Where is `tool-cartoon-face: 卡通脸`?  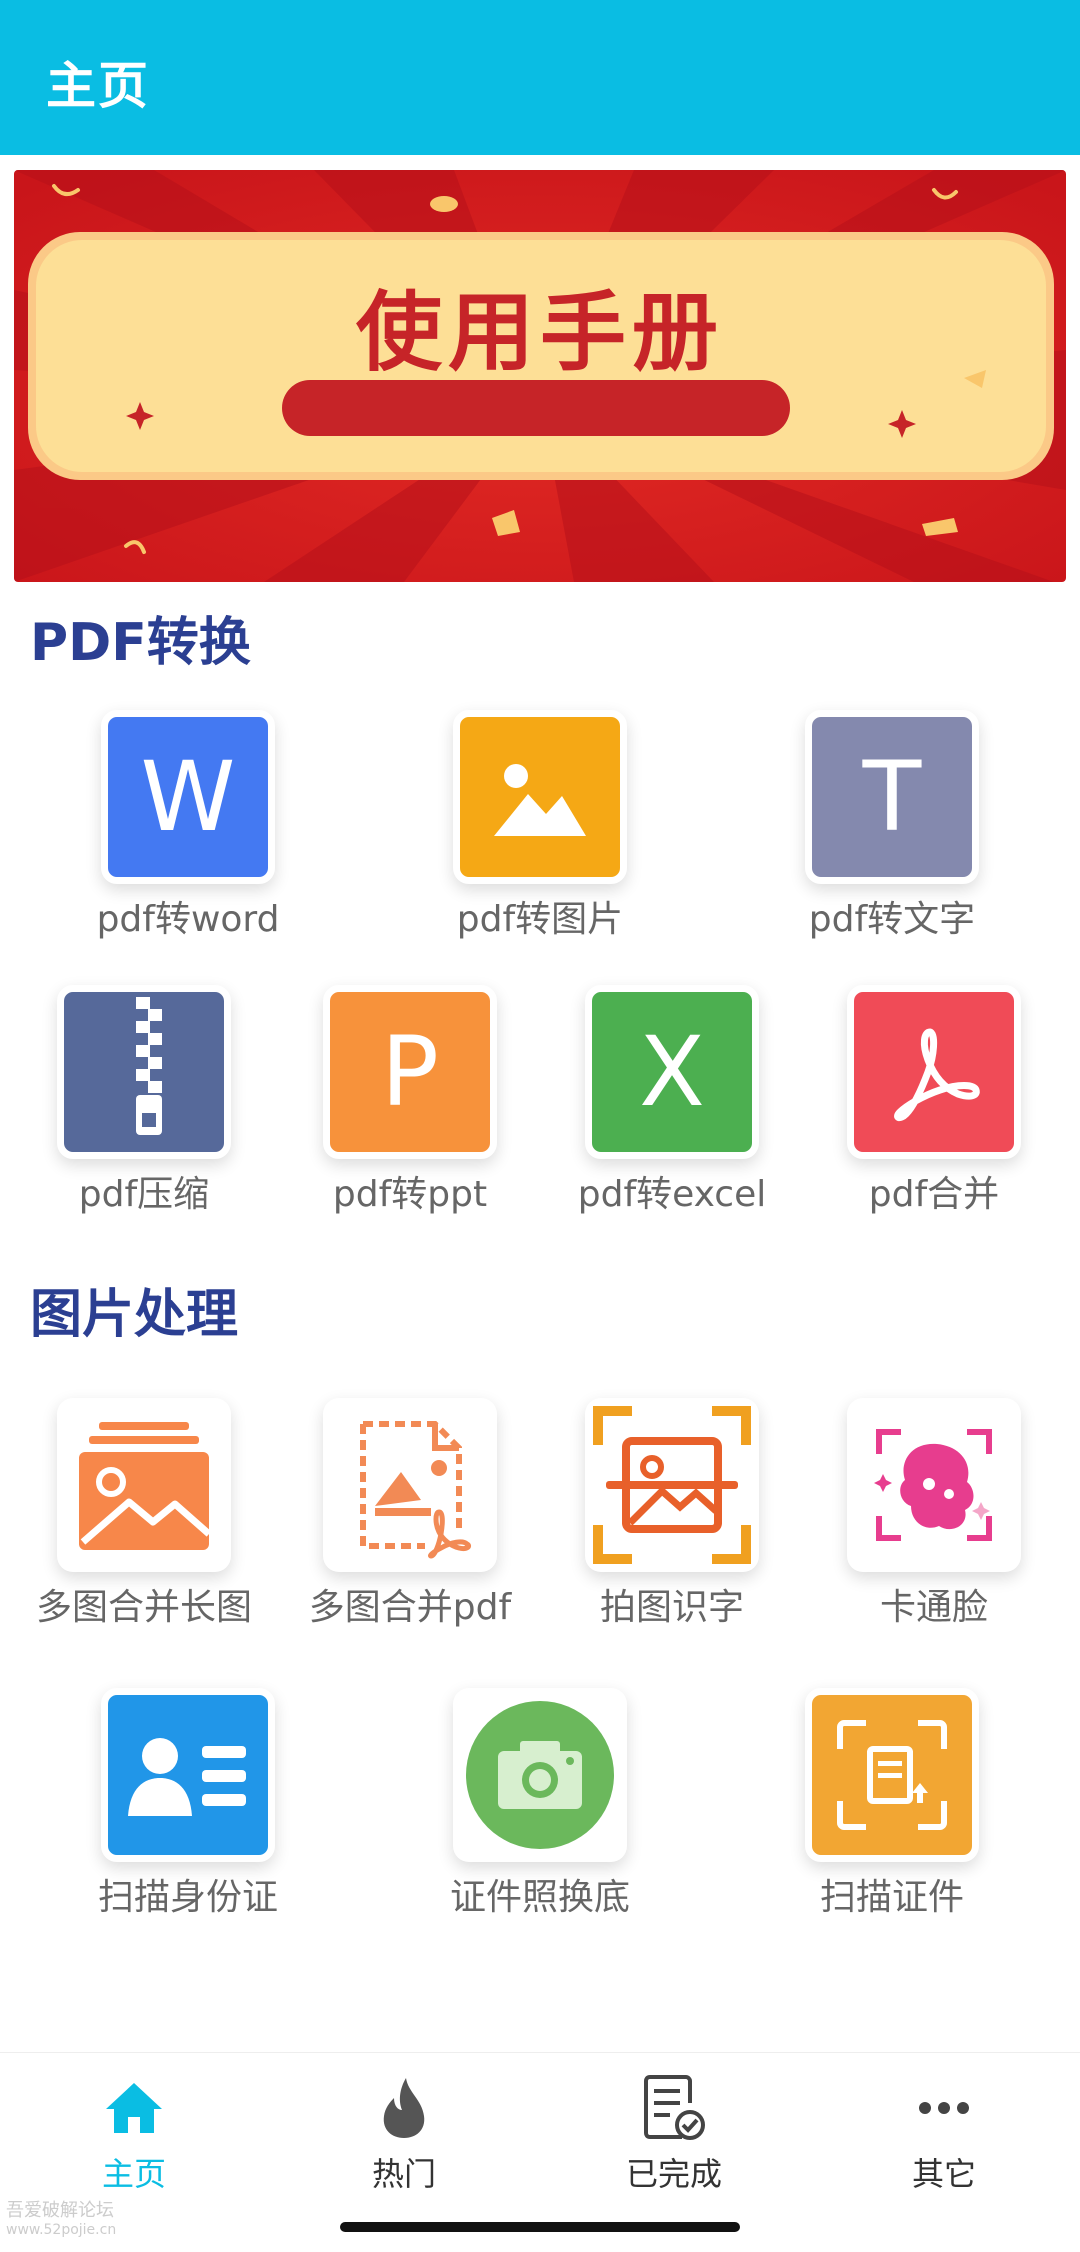 tool-cartoon-face: 卡通脸 is located at coordinates (934, 1514).